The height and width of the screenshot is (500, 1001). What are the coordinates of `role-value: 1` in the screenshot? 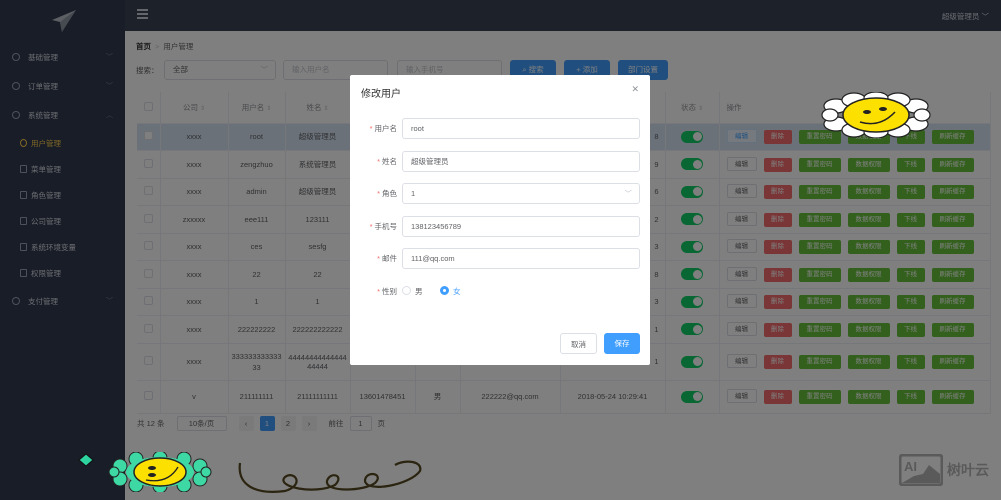 It's located at (413, 193).